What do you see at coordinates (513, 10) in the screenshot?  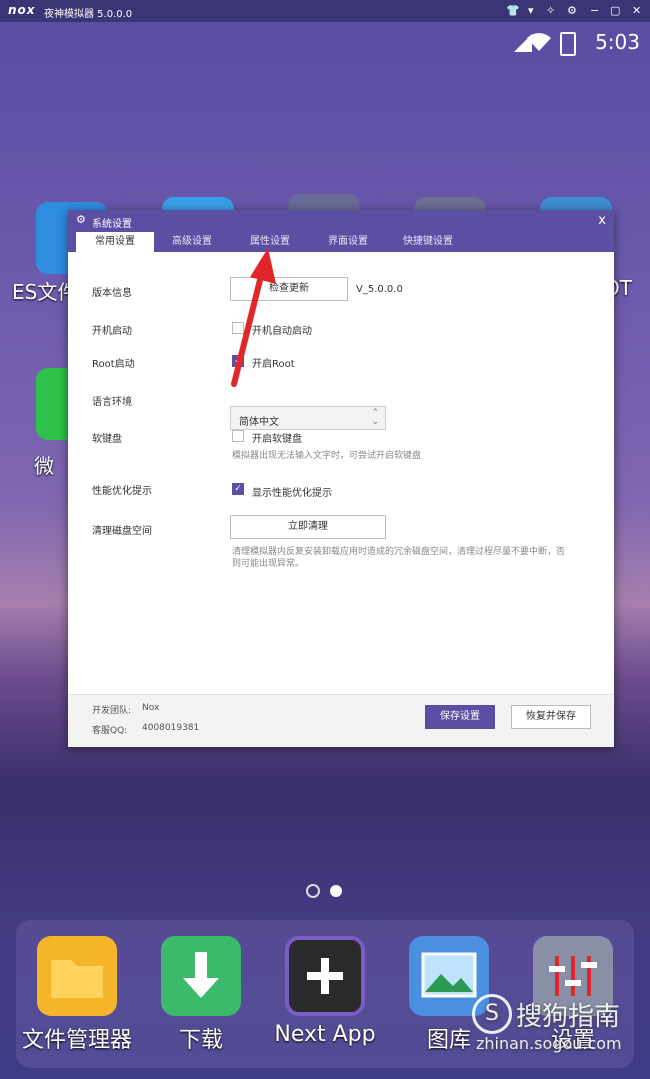 I see `shirt-icon: 👕` at bounding box center [513, 10].